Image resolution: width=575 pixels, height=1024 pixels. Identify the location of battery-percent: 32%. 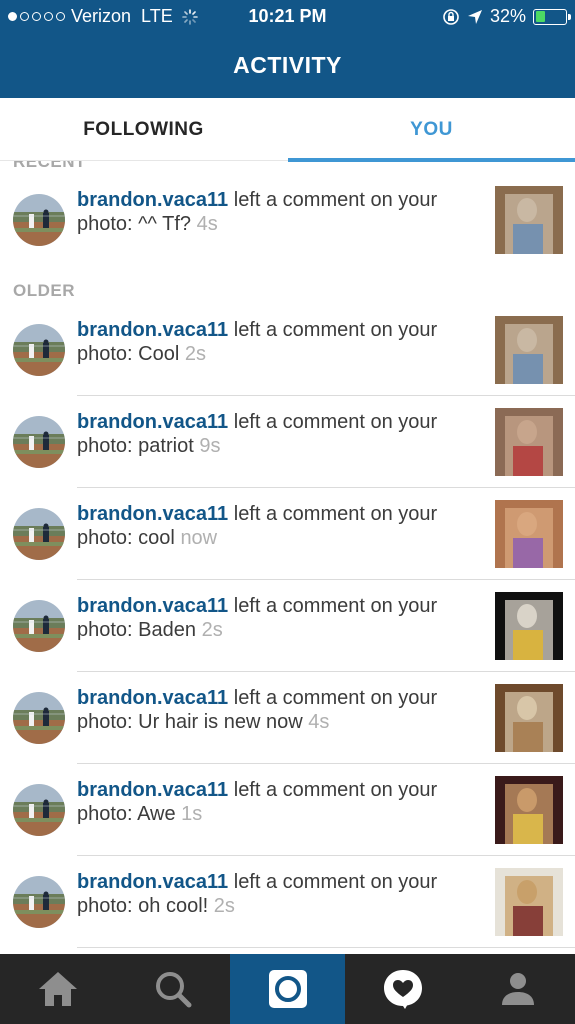
(507, 16).